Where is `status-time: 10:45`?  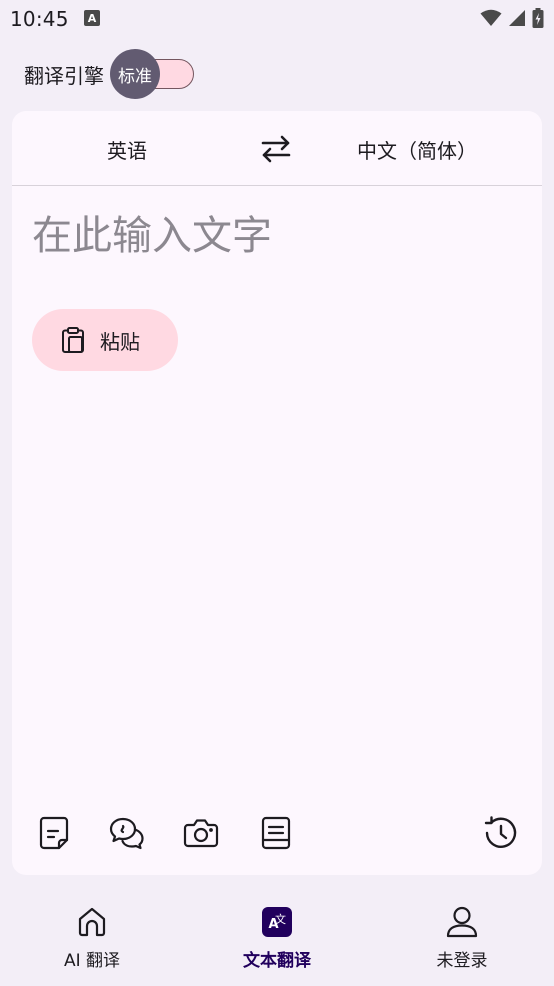 status-time: 10:45 is located at coordinates (39, 19).